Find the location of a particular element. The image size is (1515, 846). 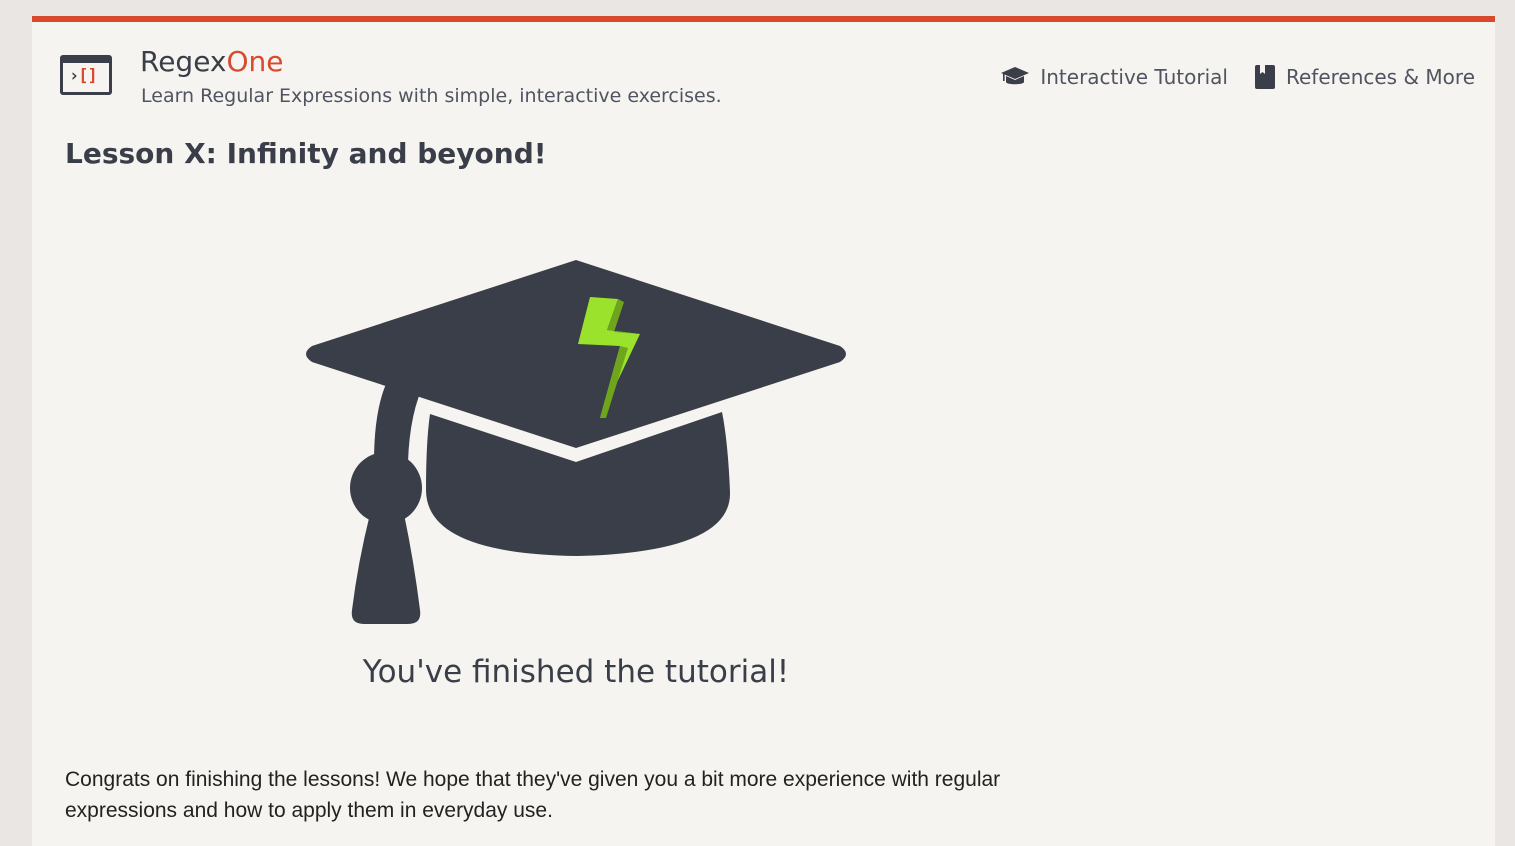

nav-label: References & More is located at coordinates (1380, 77).